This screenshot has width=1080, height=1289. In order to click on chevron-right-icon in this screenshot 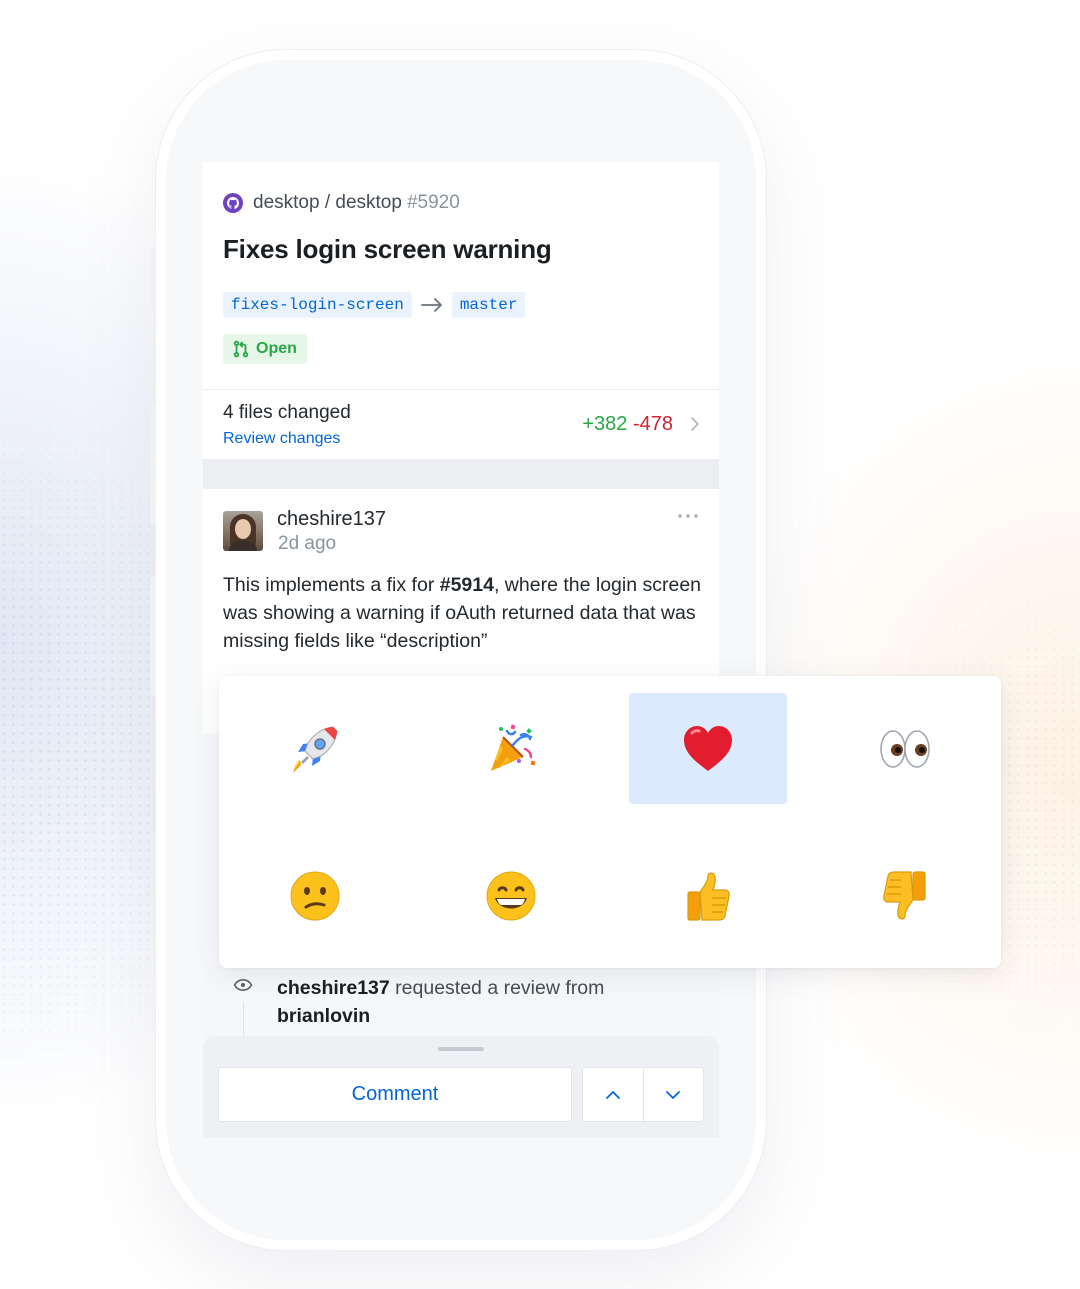, I will do `click(695, 424)`.